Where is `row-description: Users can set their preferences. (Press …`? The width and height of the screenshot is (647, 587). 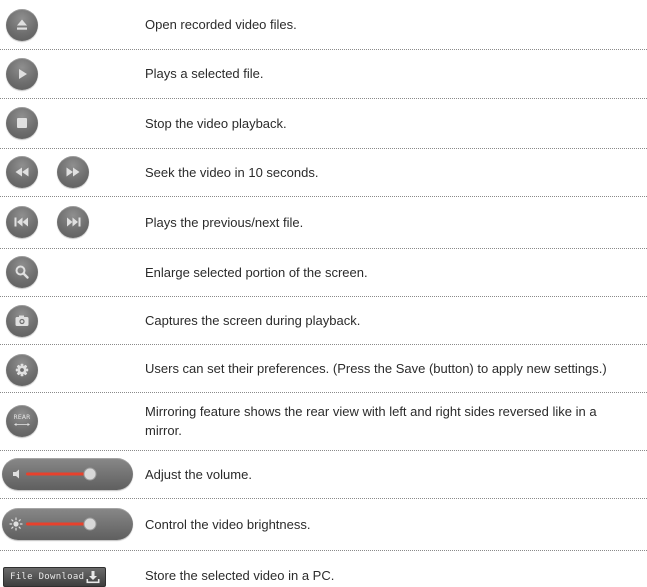 row-description: Users can set their preferences. (Press … is located at coordinates (376, 368).